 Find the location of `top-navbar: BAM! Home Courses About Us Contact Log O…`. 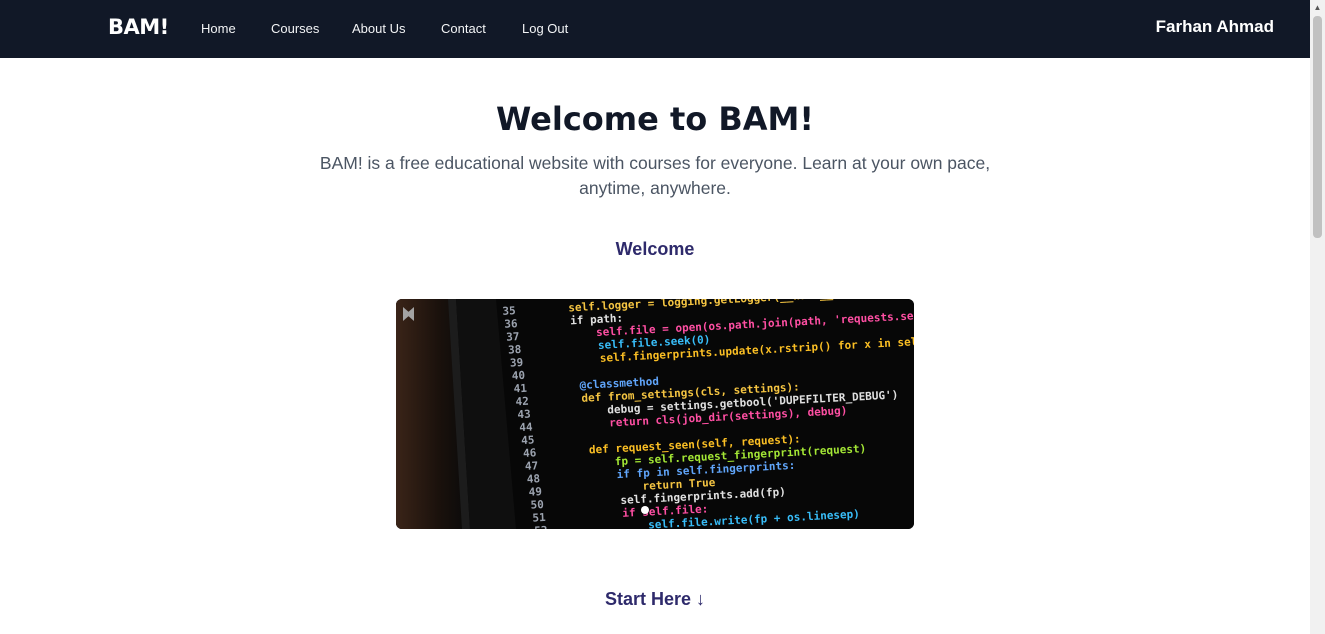

top-navbar: BAM! Home Courses About Us Contact Log O… is located at coordinates (655, 29).